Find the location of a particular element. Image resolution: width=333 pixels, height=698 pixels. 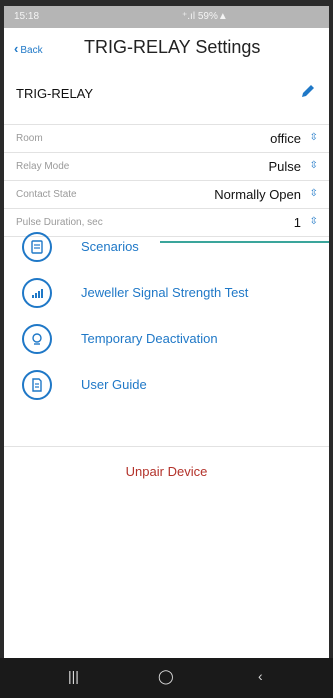

status-bar: 15:18 ⁺.ıl 59%▲ is located at coordinates (166, 17).